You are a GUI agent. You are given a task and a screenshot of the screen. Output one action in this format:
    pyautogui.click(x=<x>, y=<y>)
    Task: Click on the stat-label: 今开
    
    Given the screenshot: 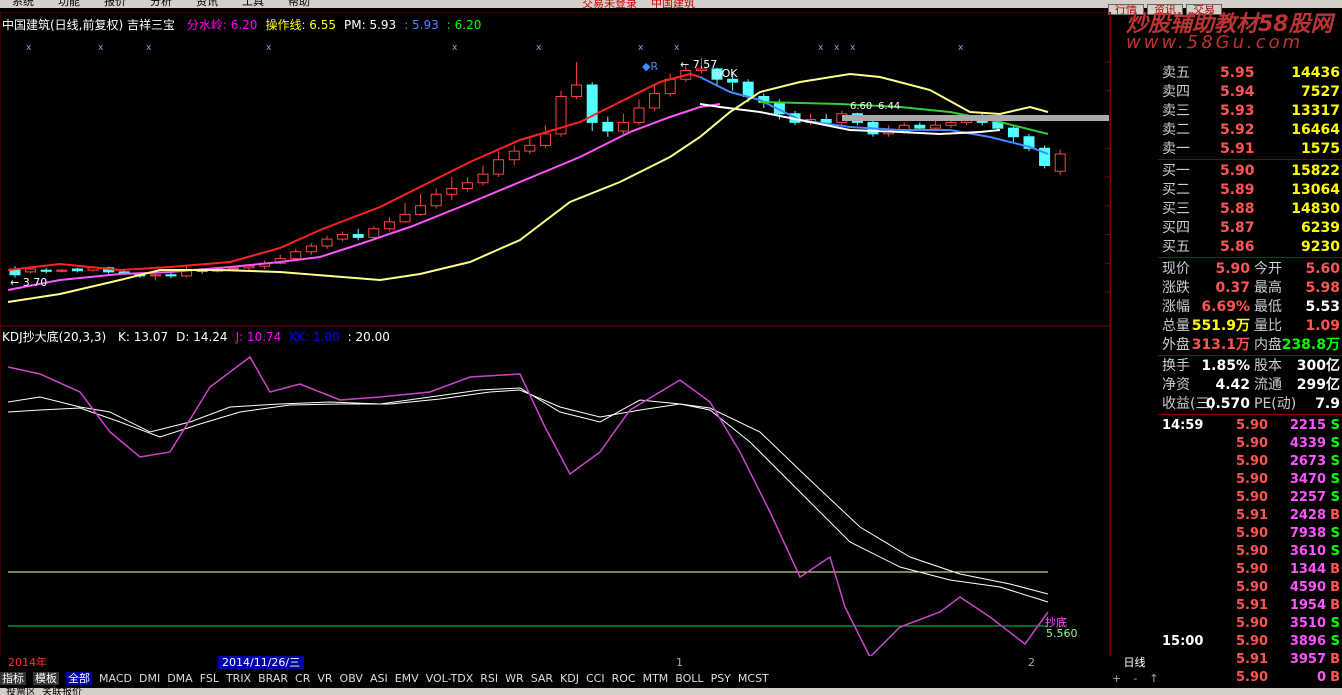 What is the action you would take?
    pyautogui.click(x=1268, y=269)
    